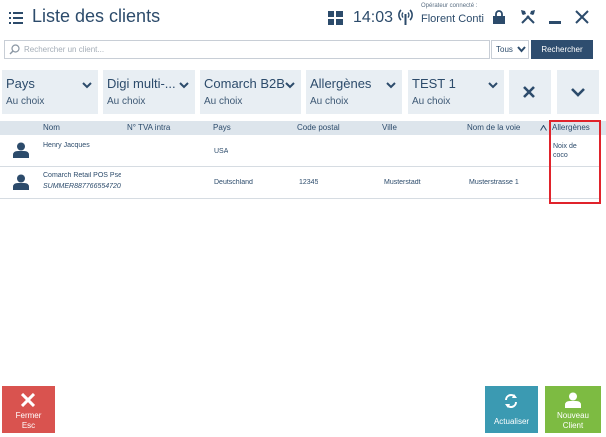 Image resolution: width=606 pixels, height=437 pixels. I want to click on close-icon, so click(582, 17).